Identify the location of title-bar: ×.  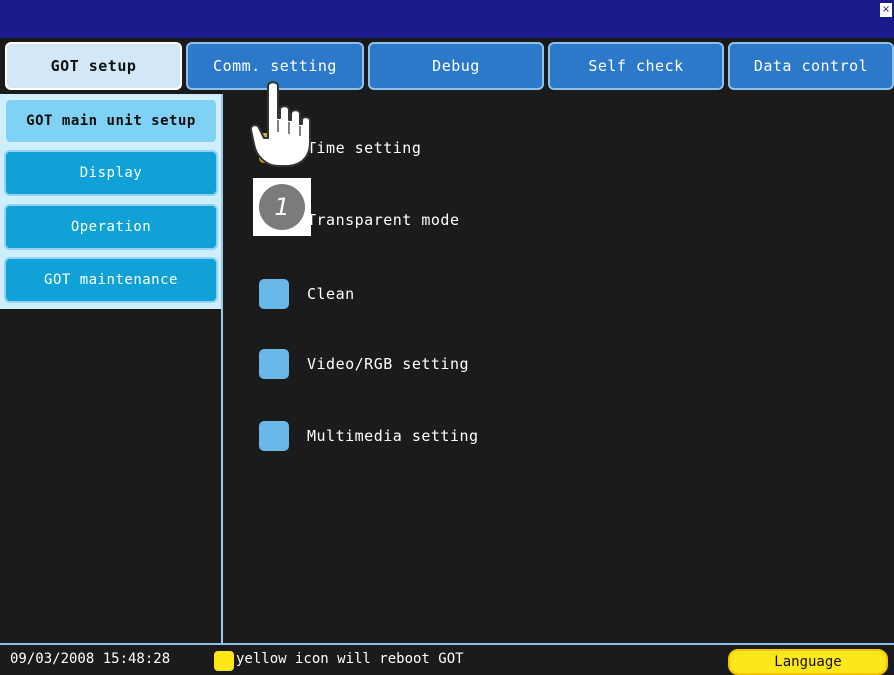
(447, 19).